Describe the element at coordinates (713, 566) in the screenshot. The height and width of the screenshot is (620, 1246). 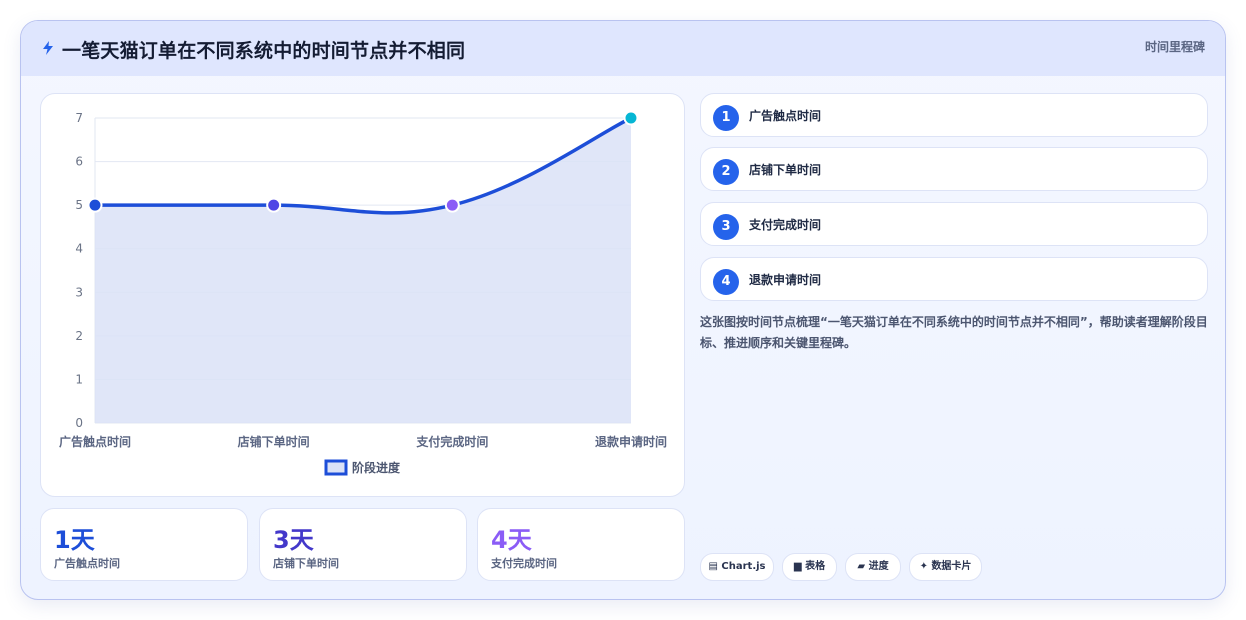
I see `chart-icon: ▤` at that location.